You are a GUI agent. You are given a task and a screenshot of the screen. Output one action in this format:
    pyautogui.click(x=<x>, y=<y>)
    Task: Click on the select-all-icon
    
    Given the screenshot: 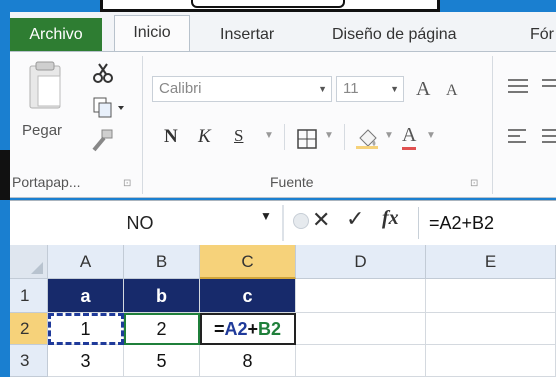 What is the action you would take?
    pyautogui.click(x=37, y=268)
    